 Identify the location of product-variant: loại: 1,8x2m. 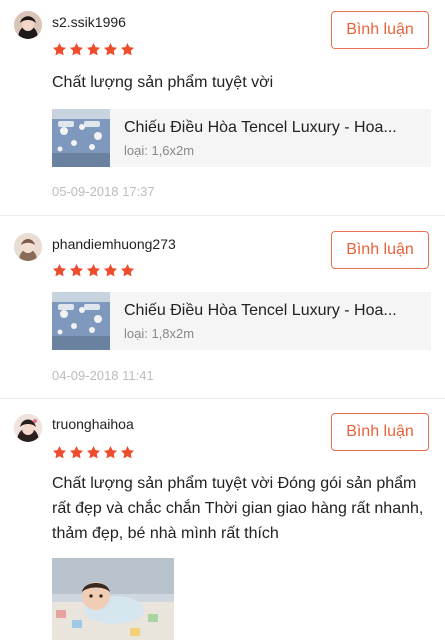
(159, 333).